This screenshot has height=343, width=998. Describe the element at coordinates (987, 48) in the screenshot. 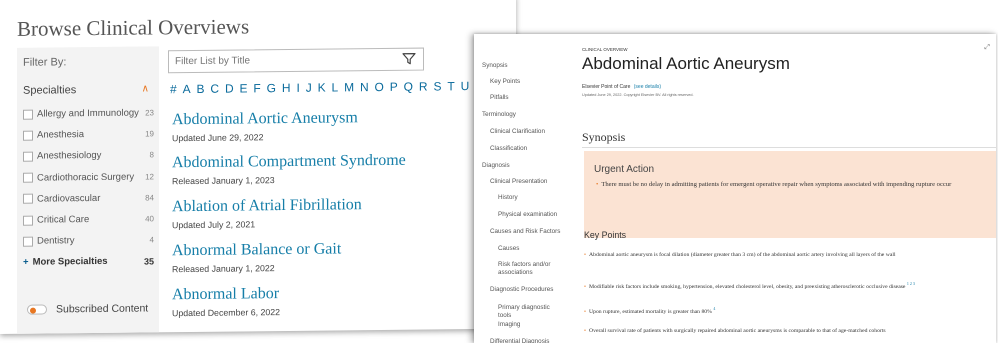

I see `expand-icon: ⤢` at that location.